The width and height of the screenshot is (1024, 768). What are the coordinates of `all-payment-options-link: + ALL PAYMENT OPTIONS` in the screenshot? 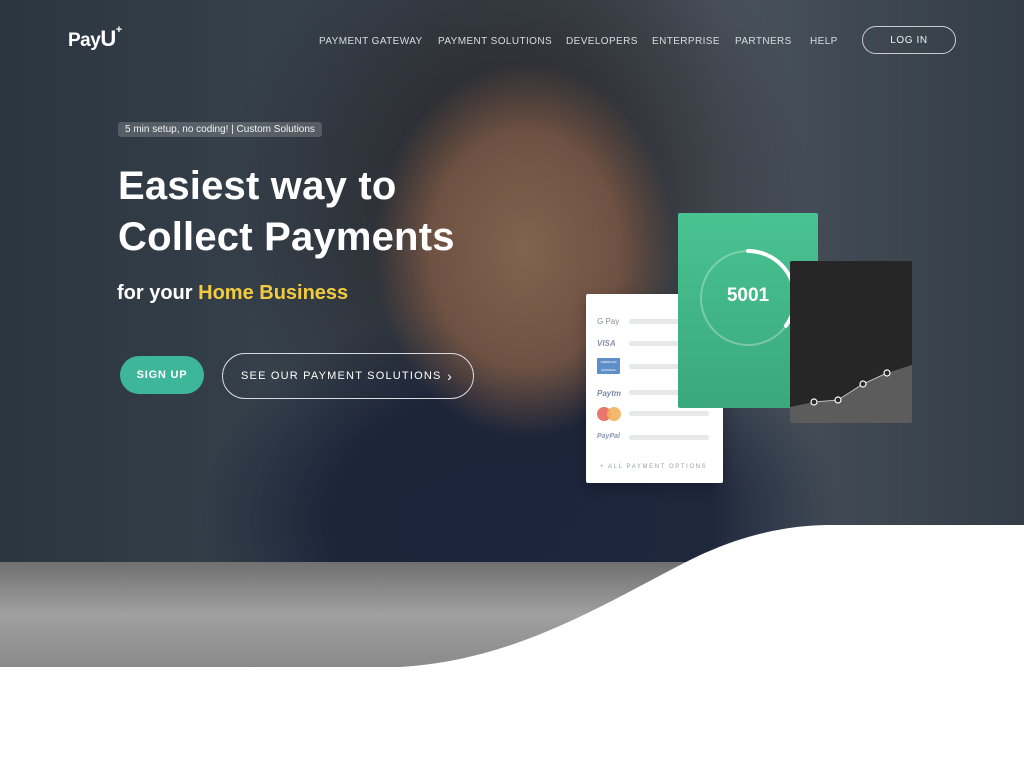 It's located at (653, 467).